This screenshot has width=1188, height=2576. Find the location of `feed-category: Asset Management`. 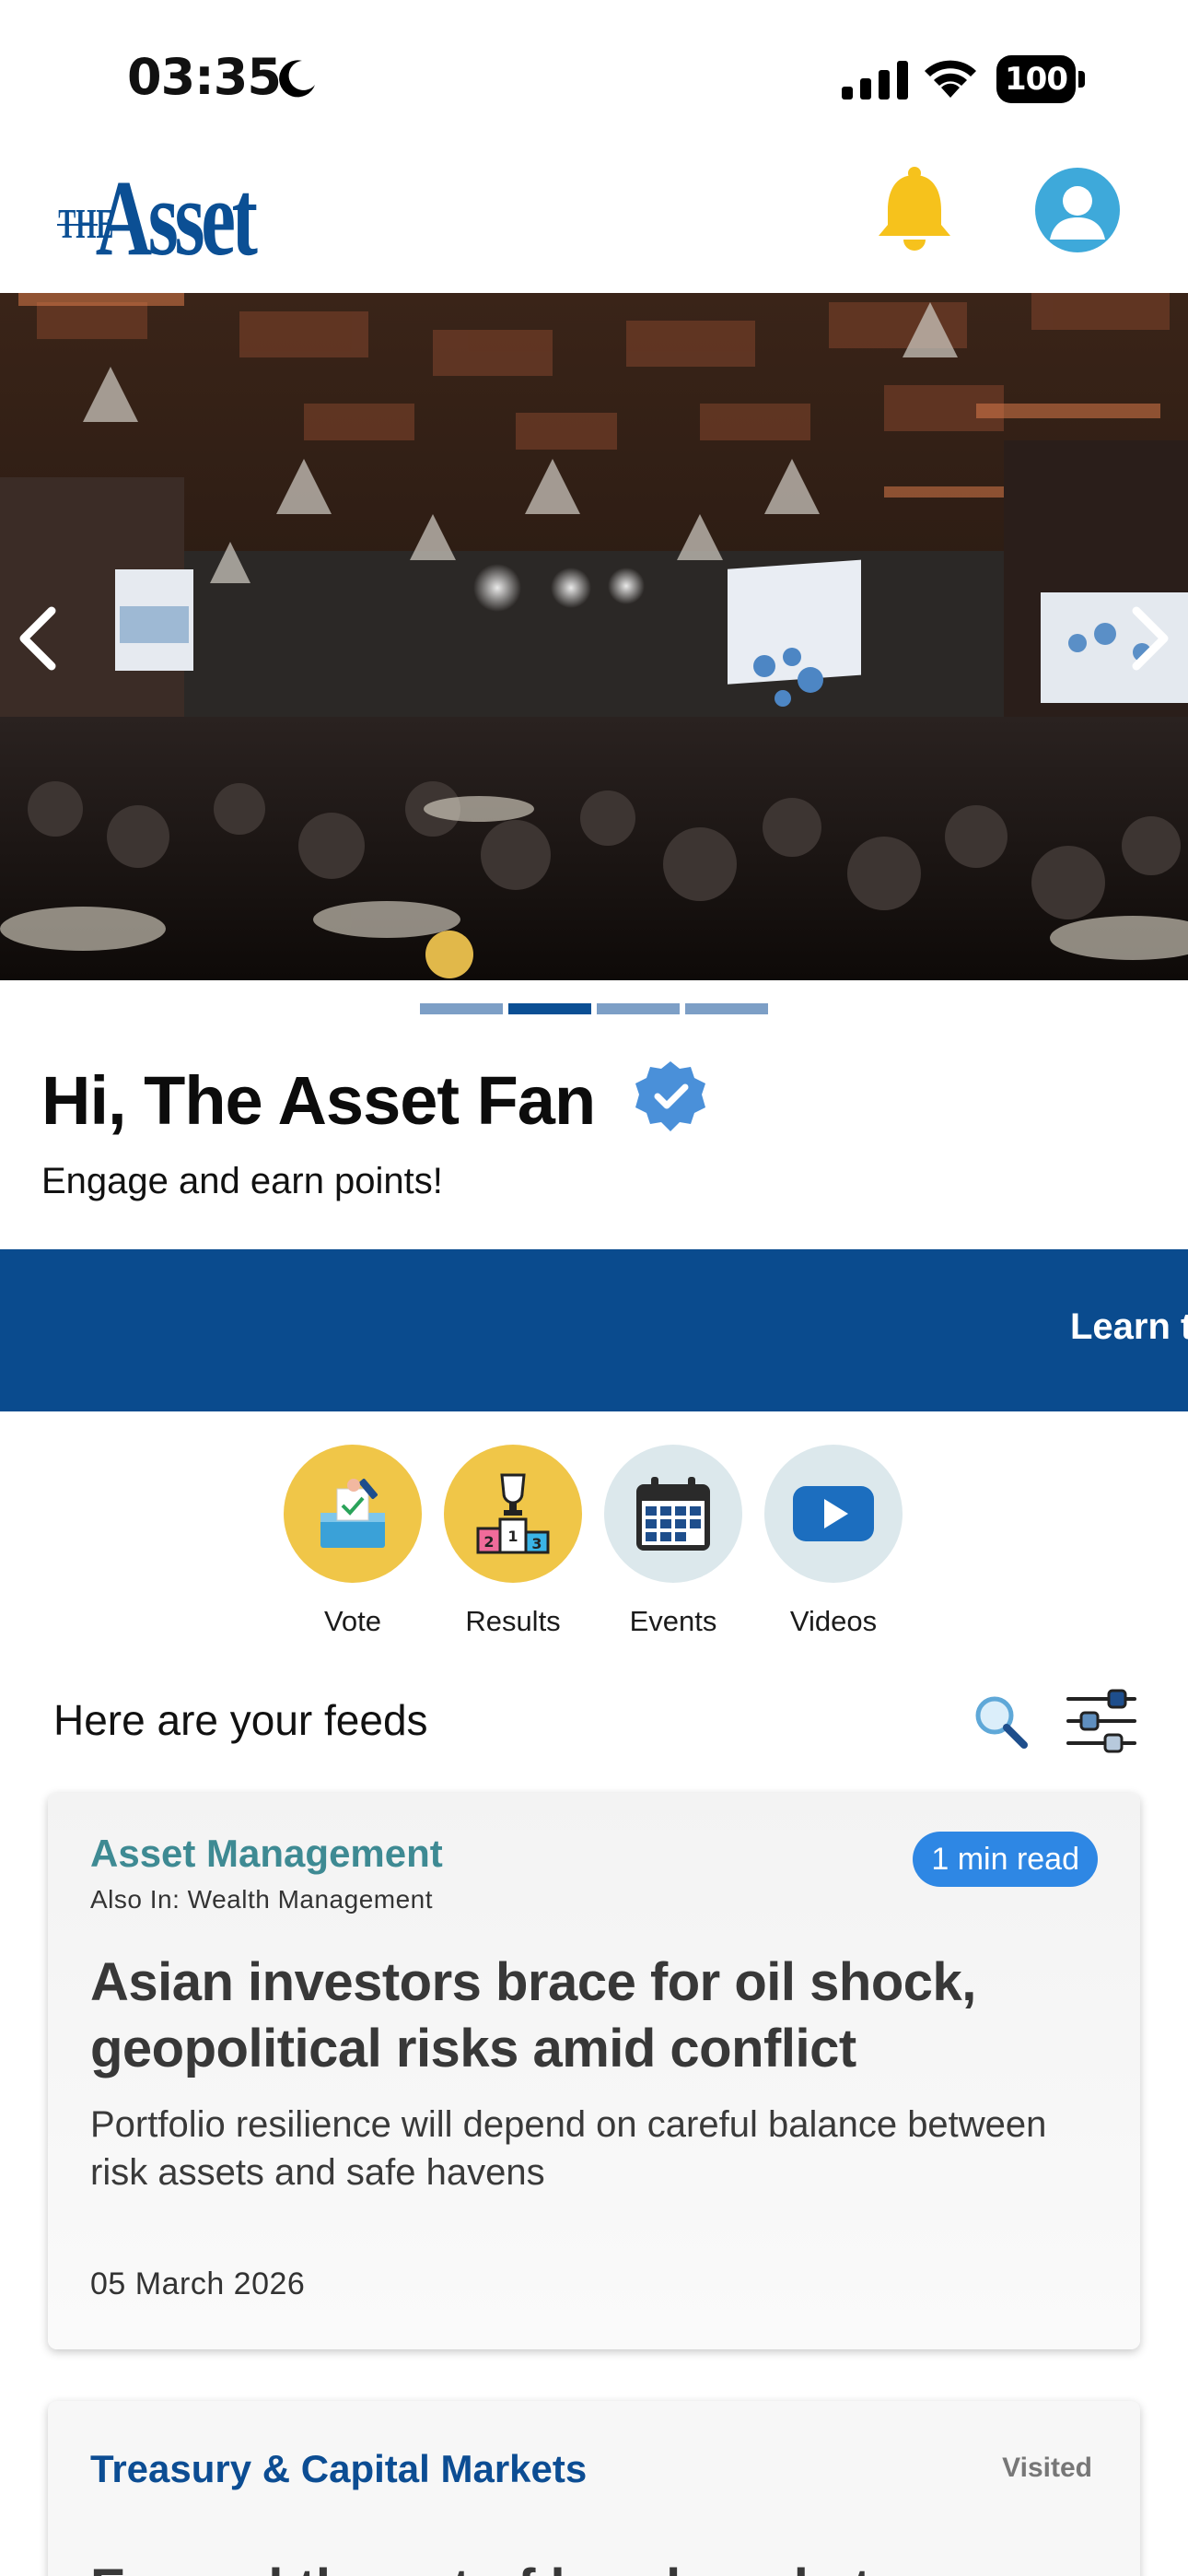

feed-category: Asset Management is located at coordinates (266, 1854).